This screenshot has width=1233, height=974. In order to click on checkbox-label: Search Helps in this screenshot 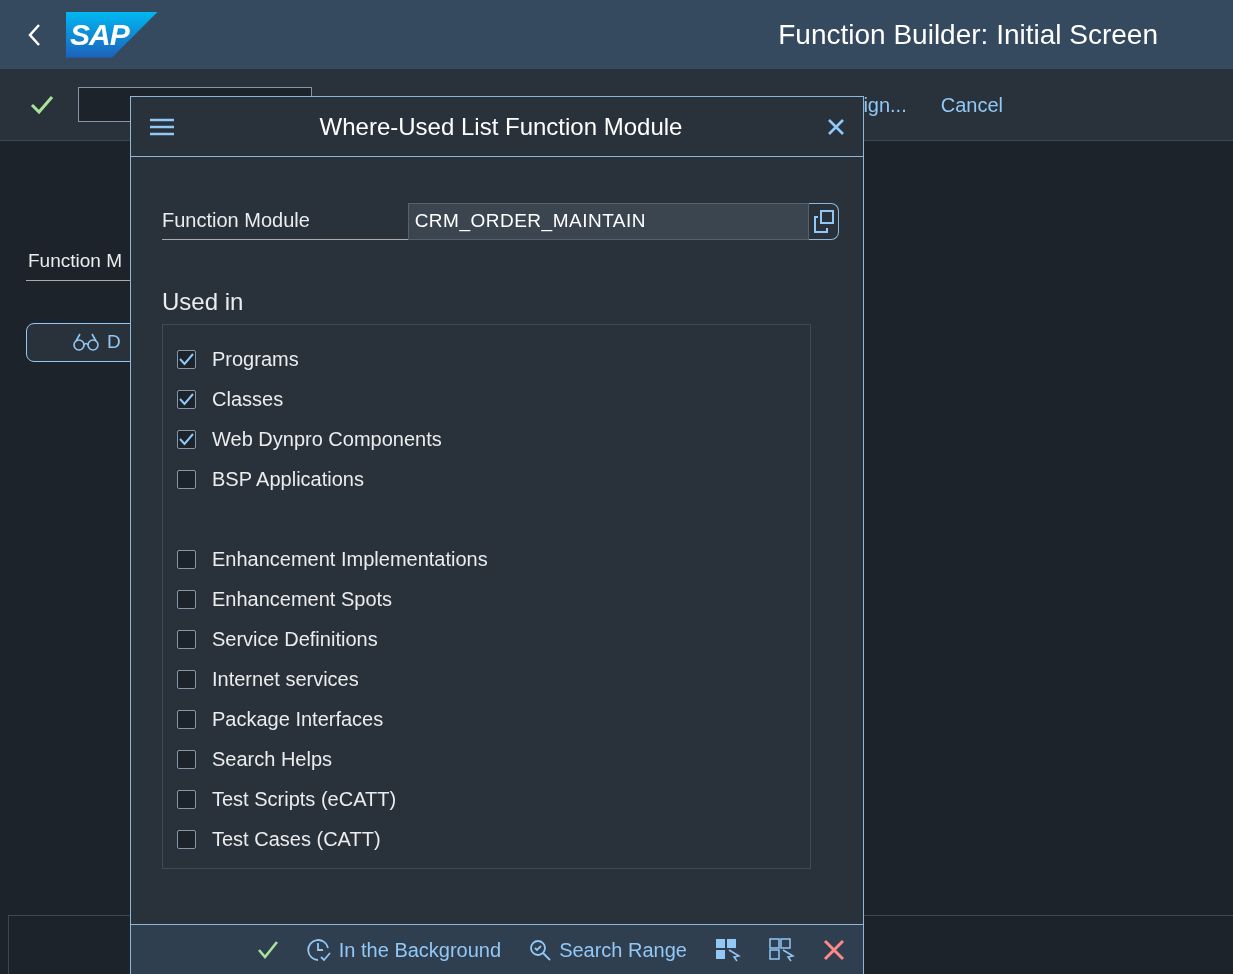, I will do `click(272, 759)`.